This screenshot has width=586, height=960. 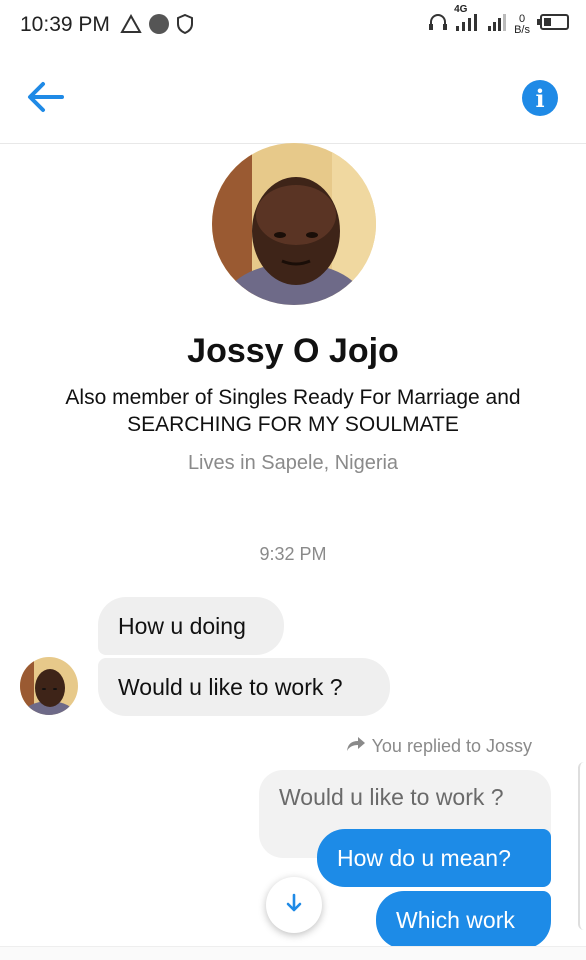 I want to click on status-right-icons: 4G 0 B/s, so click(x=499, y=20).